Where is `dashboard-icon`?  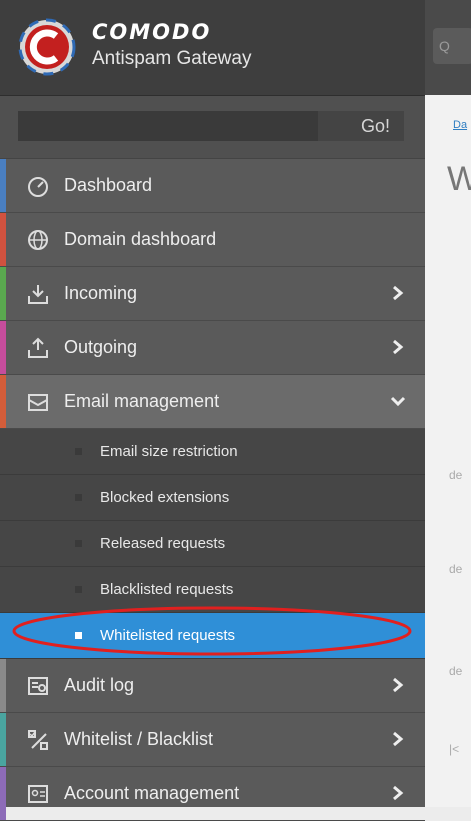
dashboard-icon is located at coordinates (38, 186).